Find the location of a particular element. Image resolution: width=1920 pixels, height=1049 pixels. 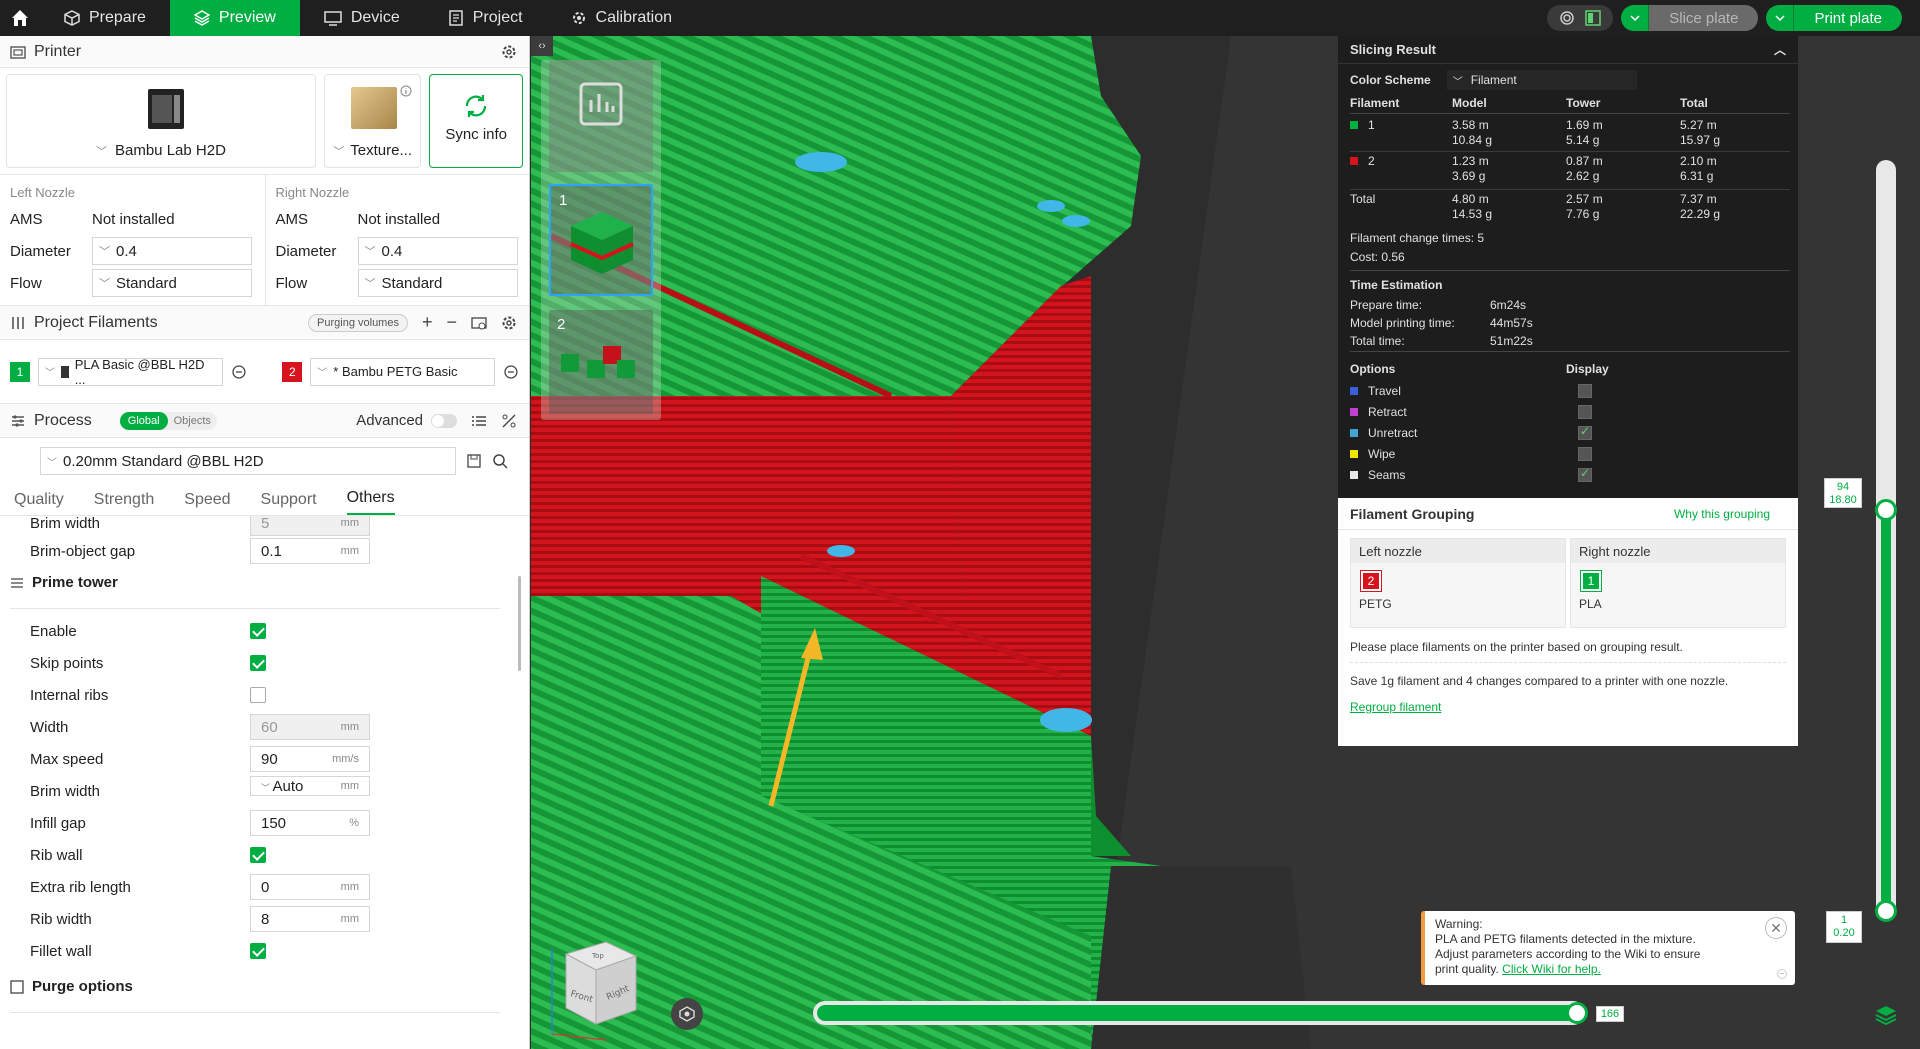

internal-ribs-checkbox is located at coordinates (258, 695).